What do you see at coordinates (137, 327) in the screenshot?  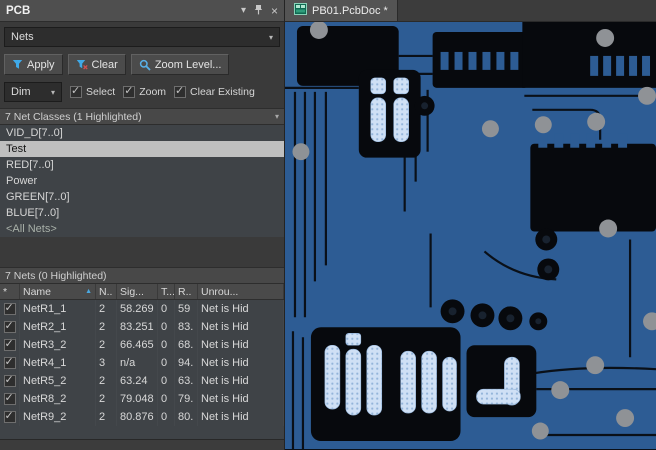 I see `net-signal: 83.251` at bounding box center [137, 327].